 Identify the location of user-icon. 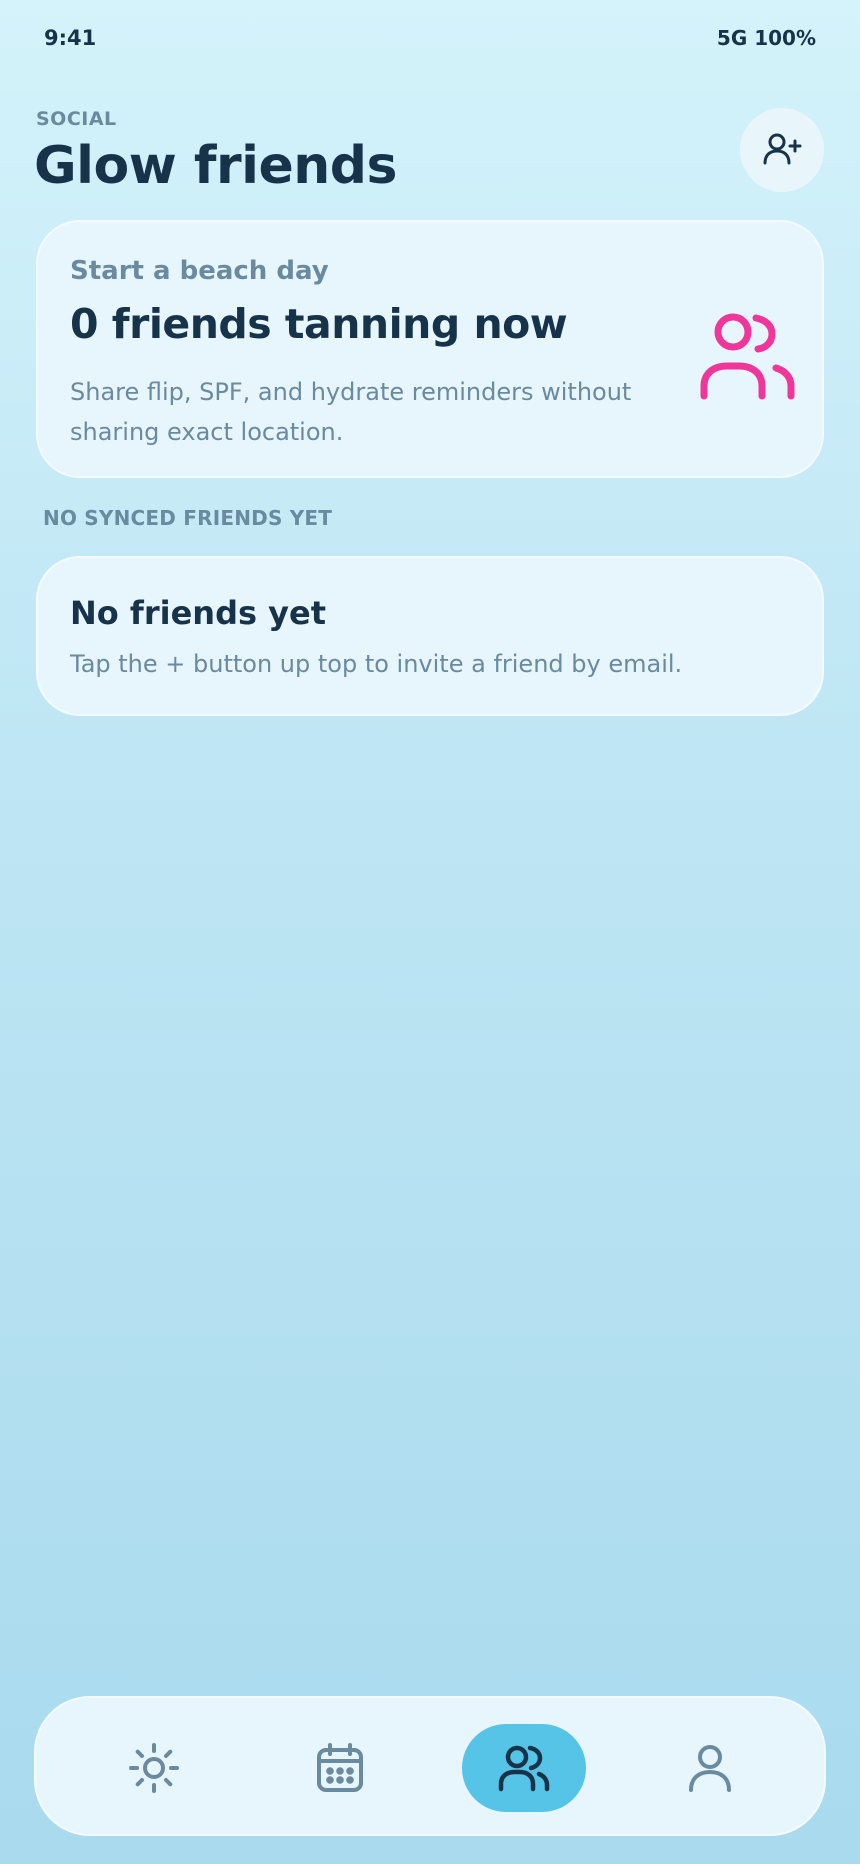
(710, 1768).